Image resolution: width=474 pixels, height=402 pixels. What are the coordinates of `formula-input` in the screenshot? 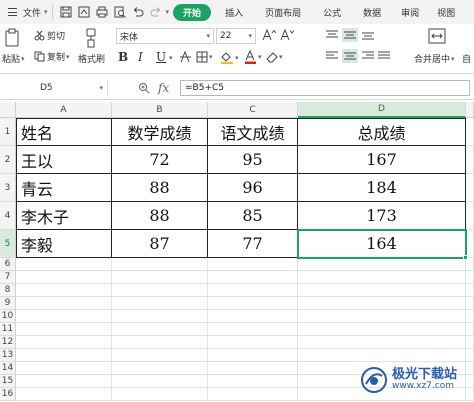 It's located at (325, 88).